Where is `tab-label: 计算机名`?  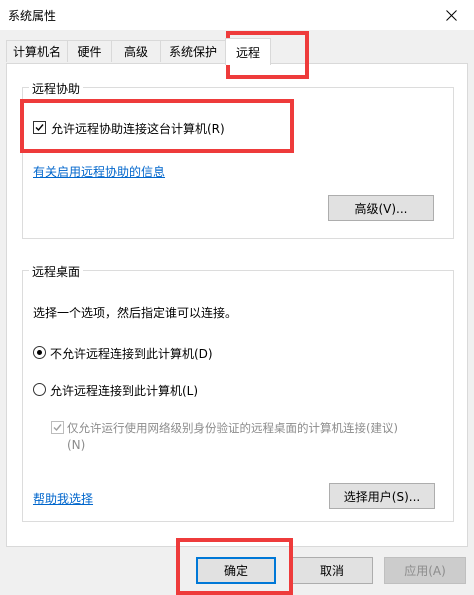
tab-label: 计算机名 is located at coordinates (36, 52).